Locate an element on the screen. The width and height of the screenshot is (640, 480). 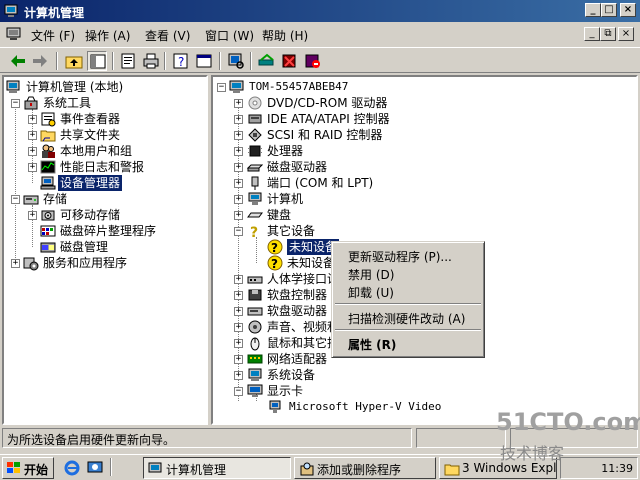
menu-item-uninstall: 卸载 (U) is located at coordinates (371, 292).